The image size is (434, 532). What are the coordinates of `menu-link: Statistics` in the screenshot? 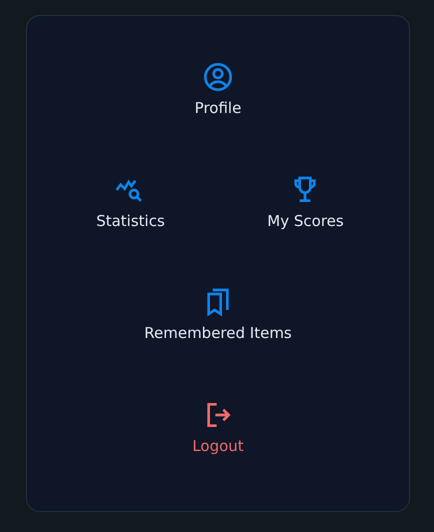 It's located at (130, 203).